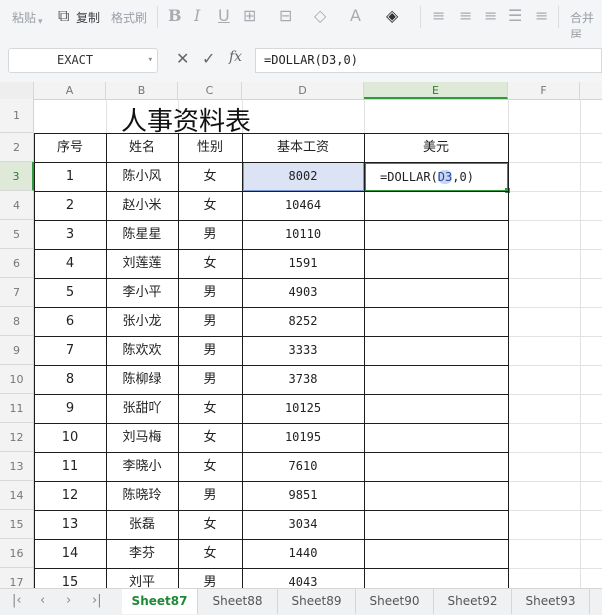  Describe the element at coordinates (17, 350) in the screenshot. I see `row-header-9: 9` at that location.